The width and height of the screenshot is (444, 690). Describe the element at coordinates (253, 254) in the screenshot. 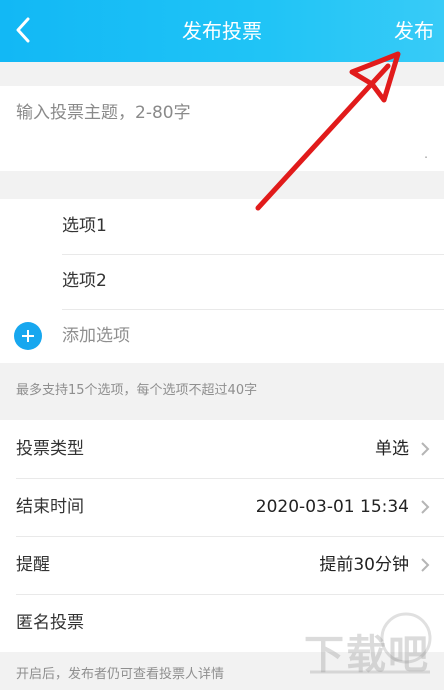

I see `divider` at that location.